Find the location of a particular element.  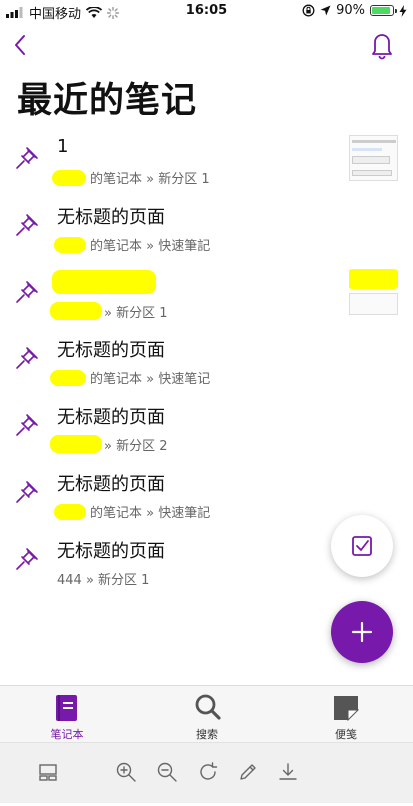

checkbox-icon is located at coordinates (362, 546).